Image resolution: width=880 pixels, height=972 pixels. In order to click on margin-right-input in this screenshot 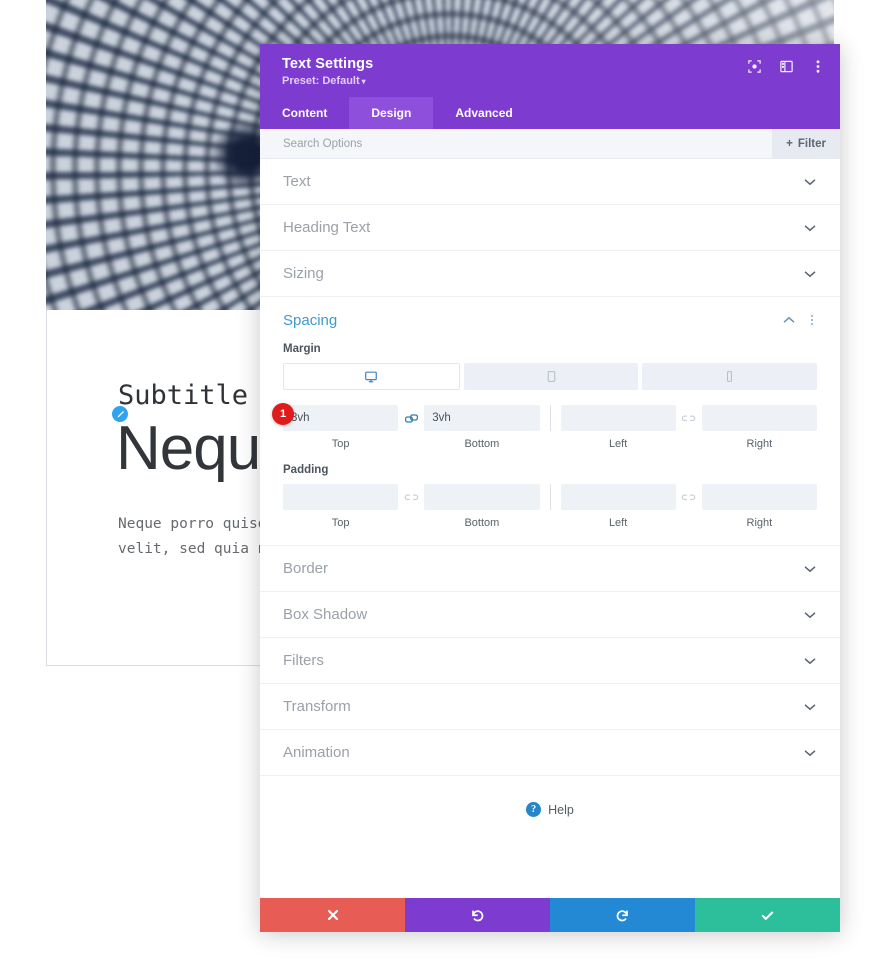, I will do `click(759, 418)`.